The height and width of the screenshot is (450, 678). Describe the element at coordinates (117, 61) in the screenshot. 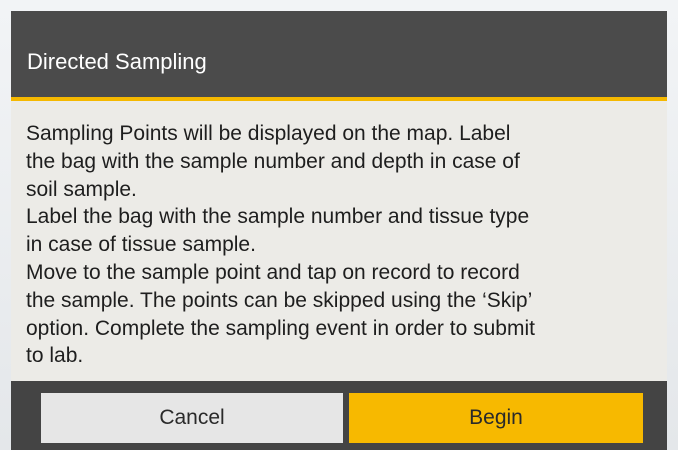

I see `dialog-title: Directed Sampling` at that location.